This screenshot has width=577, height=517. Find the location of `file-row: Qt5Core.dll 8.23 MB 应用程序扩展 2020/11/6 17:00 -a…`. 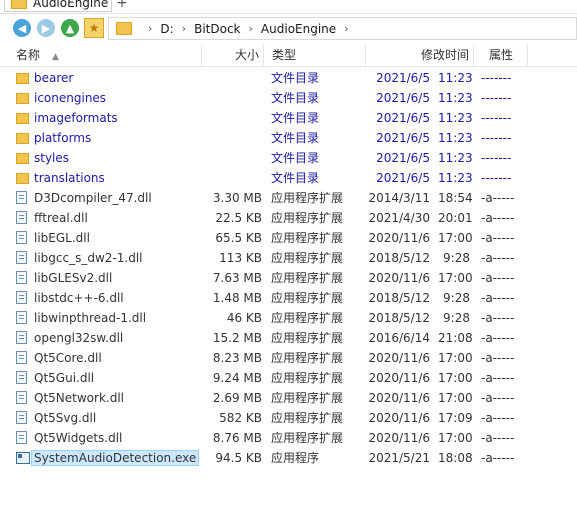

file-row: Qt5Core.dll 8.23 MB 应用程序扩展 2020/11/6 17:00 -a… is located at coordinates (288, 358).